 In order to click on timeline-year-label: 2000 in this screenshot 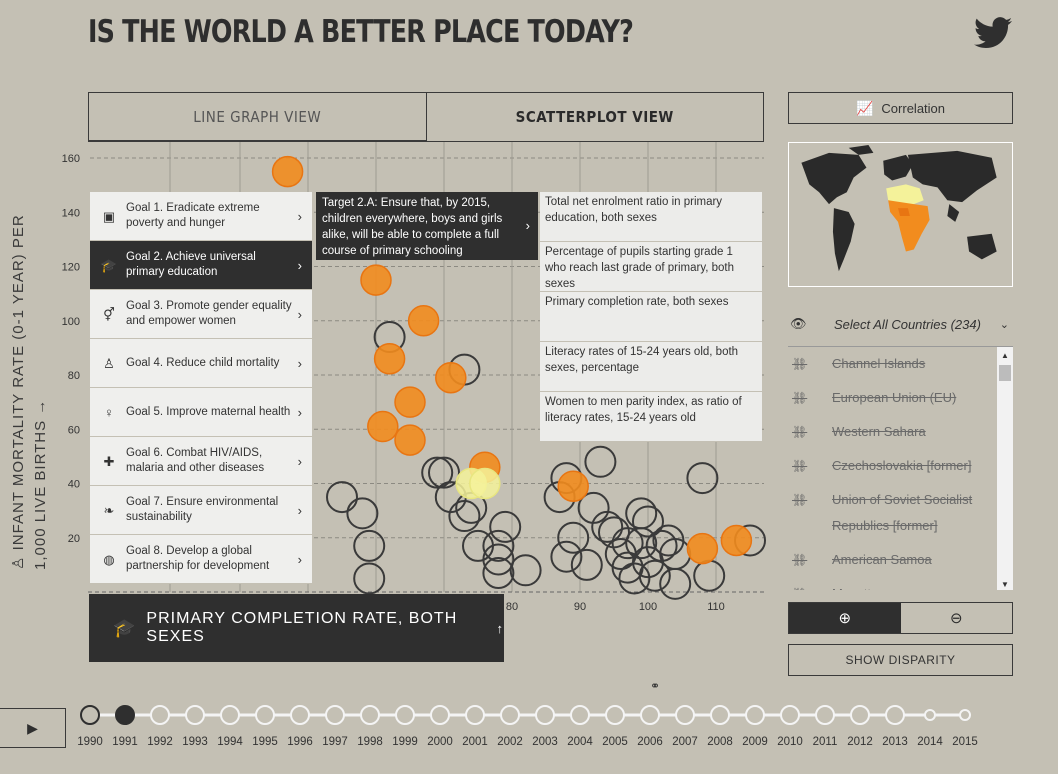, I will do `click(440, 742)`.